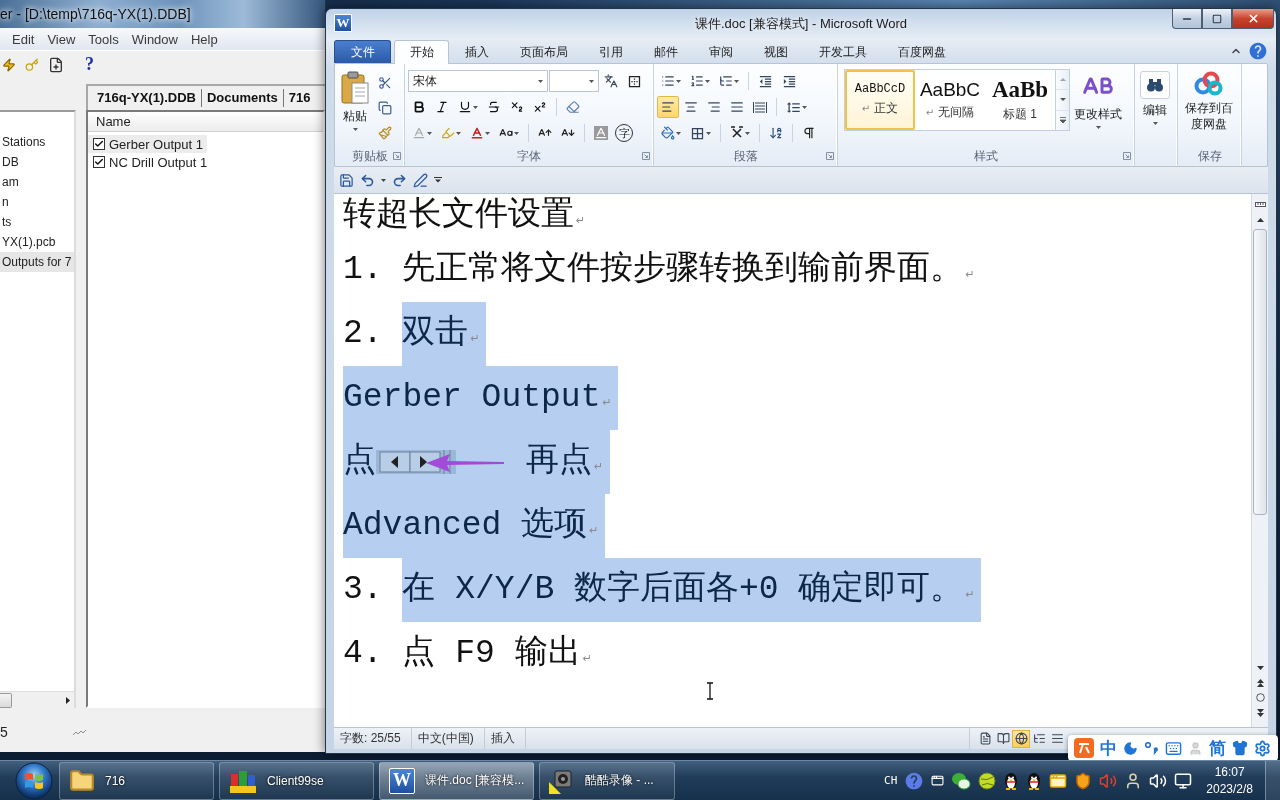 The height and width of the screenshot is (800, 1280). I want to click on shirt-icon, so click(1239, 748).